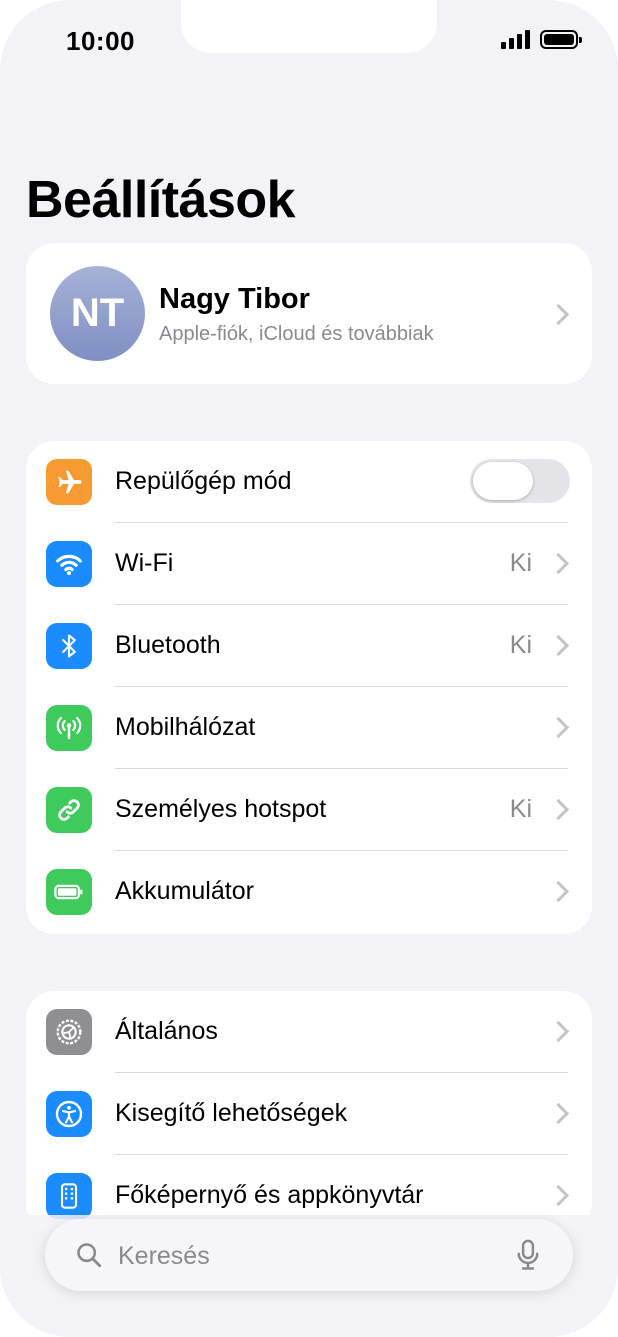  What do you see at coordinates (164, 1256) in the screenshot?
I see `search-placeholder: Keresés` at bounding box center [164, 1256].